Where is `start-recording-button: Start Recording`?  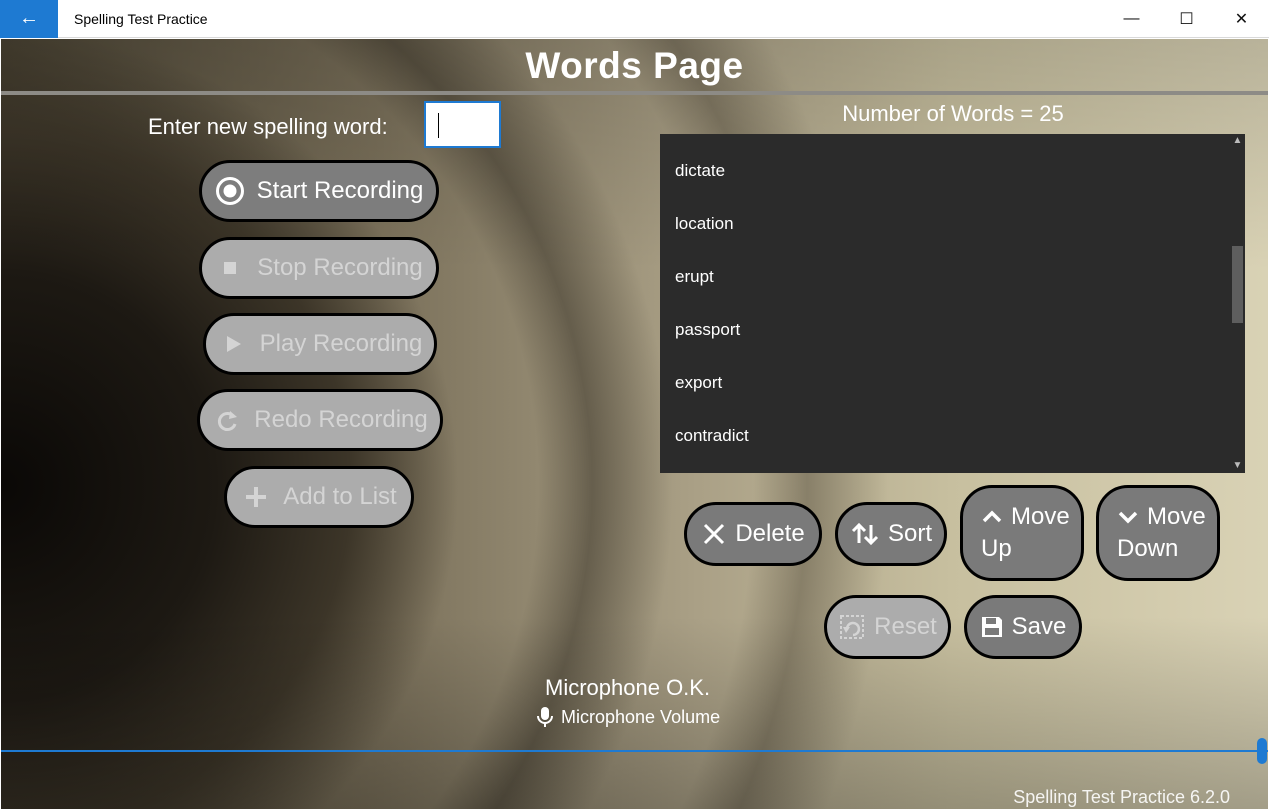 start-recording-button: Start Recording is located at coordinates (319, 191).